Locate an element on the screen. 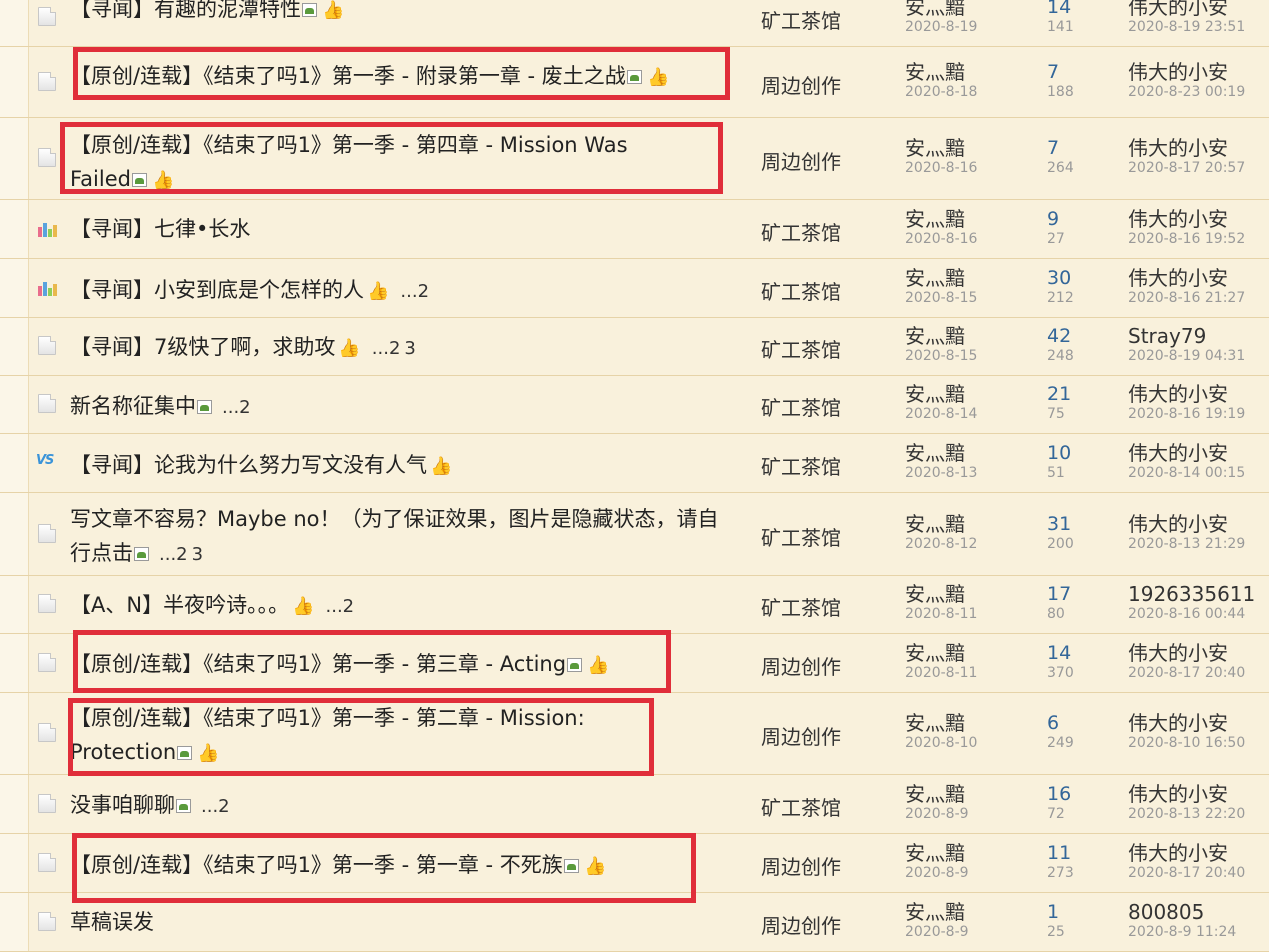  reply-count: 16 is located at coordinates (1059, 794).